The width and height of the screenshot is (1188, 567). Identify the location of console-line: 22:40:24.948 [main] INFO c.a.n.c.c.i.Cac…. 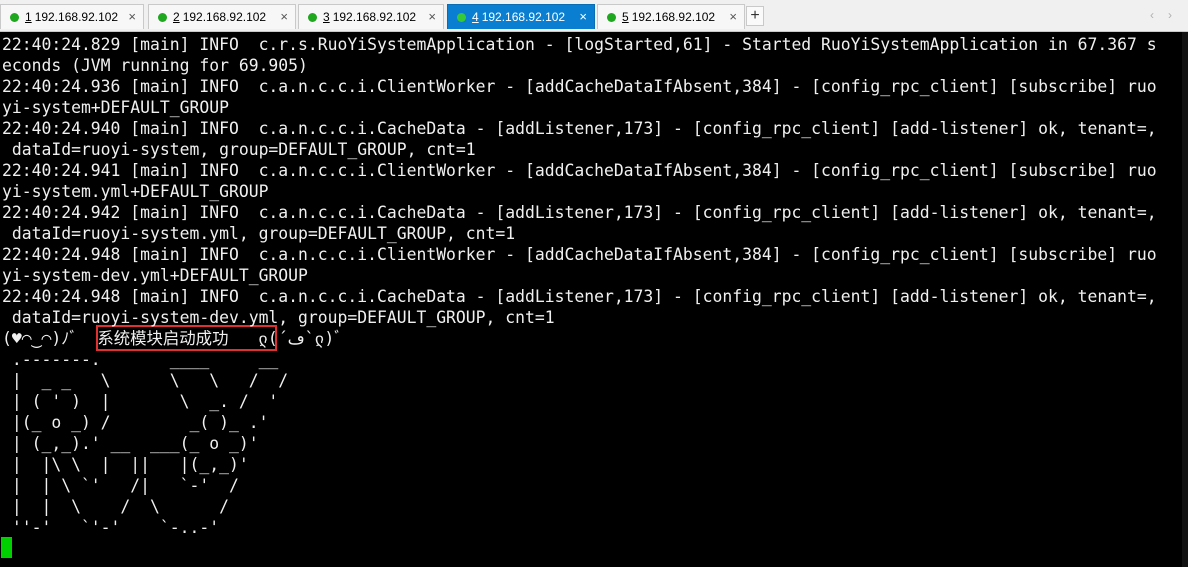
(579, 296).